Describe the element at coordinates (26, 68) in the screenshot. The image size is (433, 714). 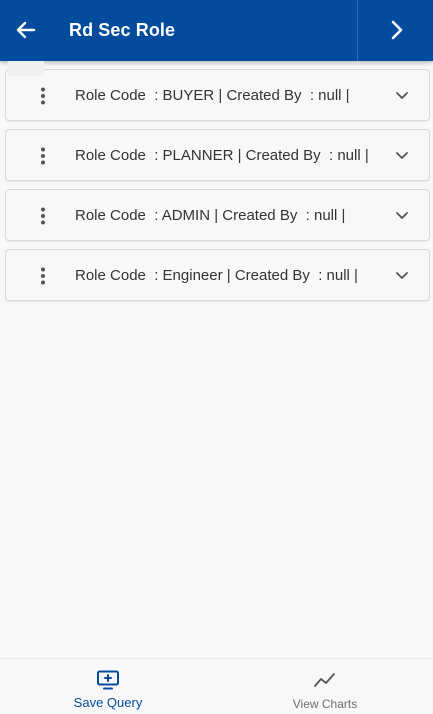
I see `header-tab-notch` at that location.